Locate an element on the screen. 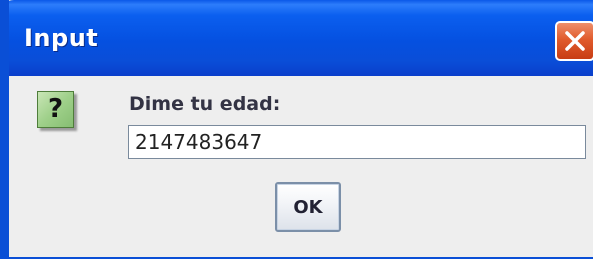  question-glyph: ? is located at coordinates (55, 109).